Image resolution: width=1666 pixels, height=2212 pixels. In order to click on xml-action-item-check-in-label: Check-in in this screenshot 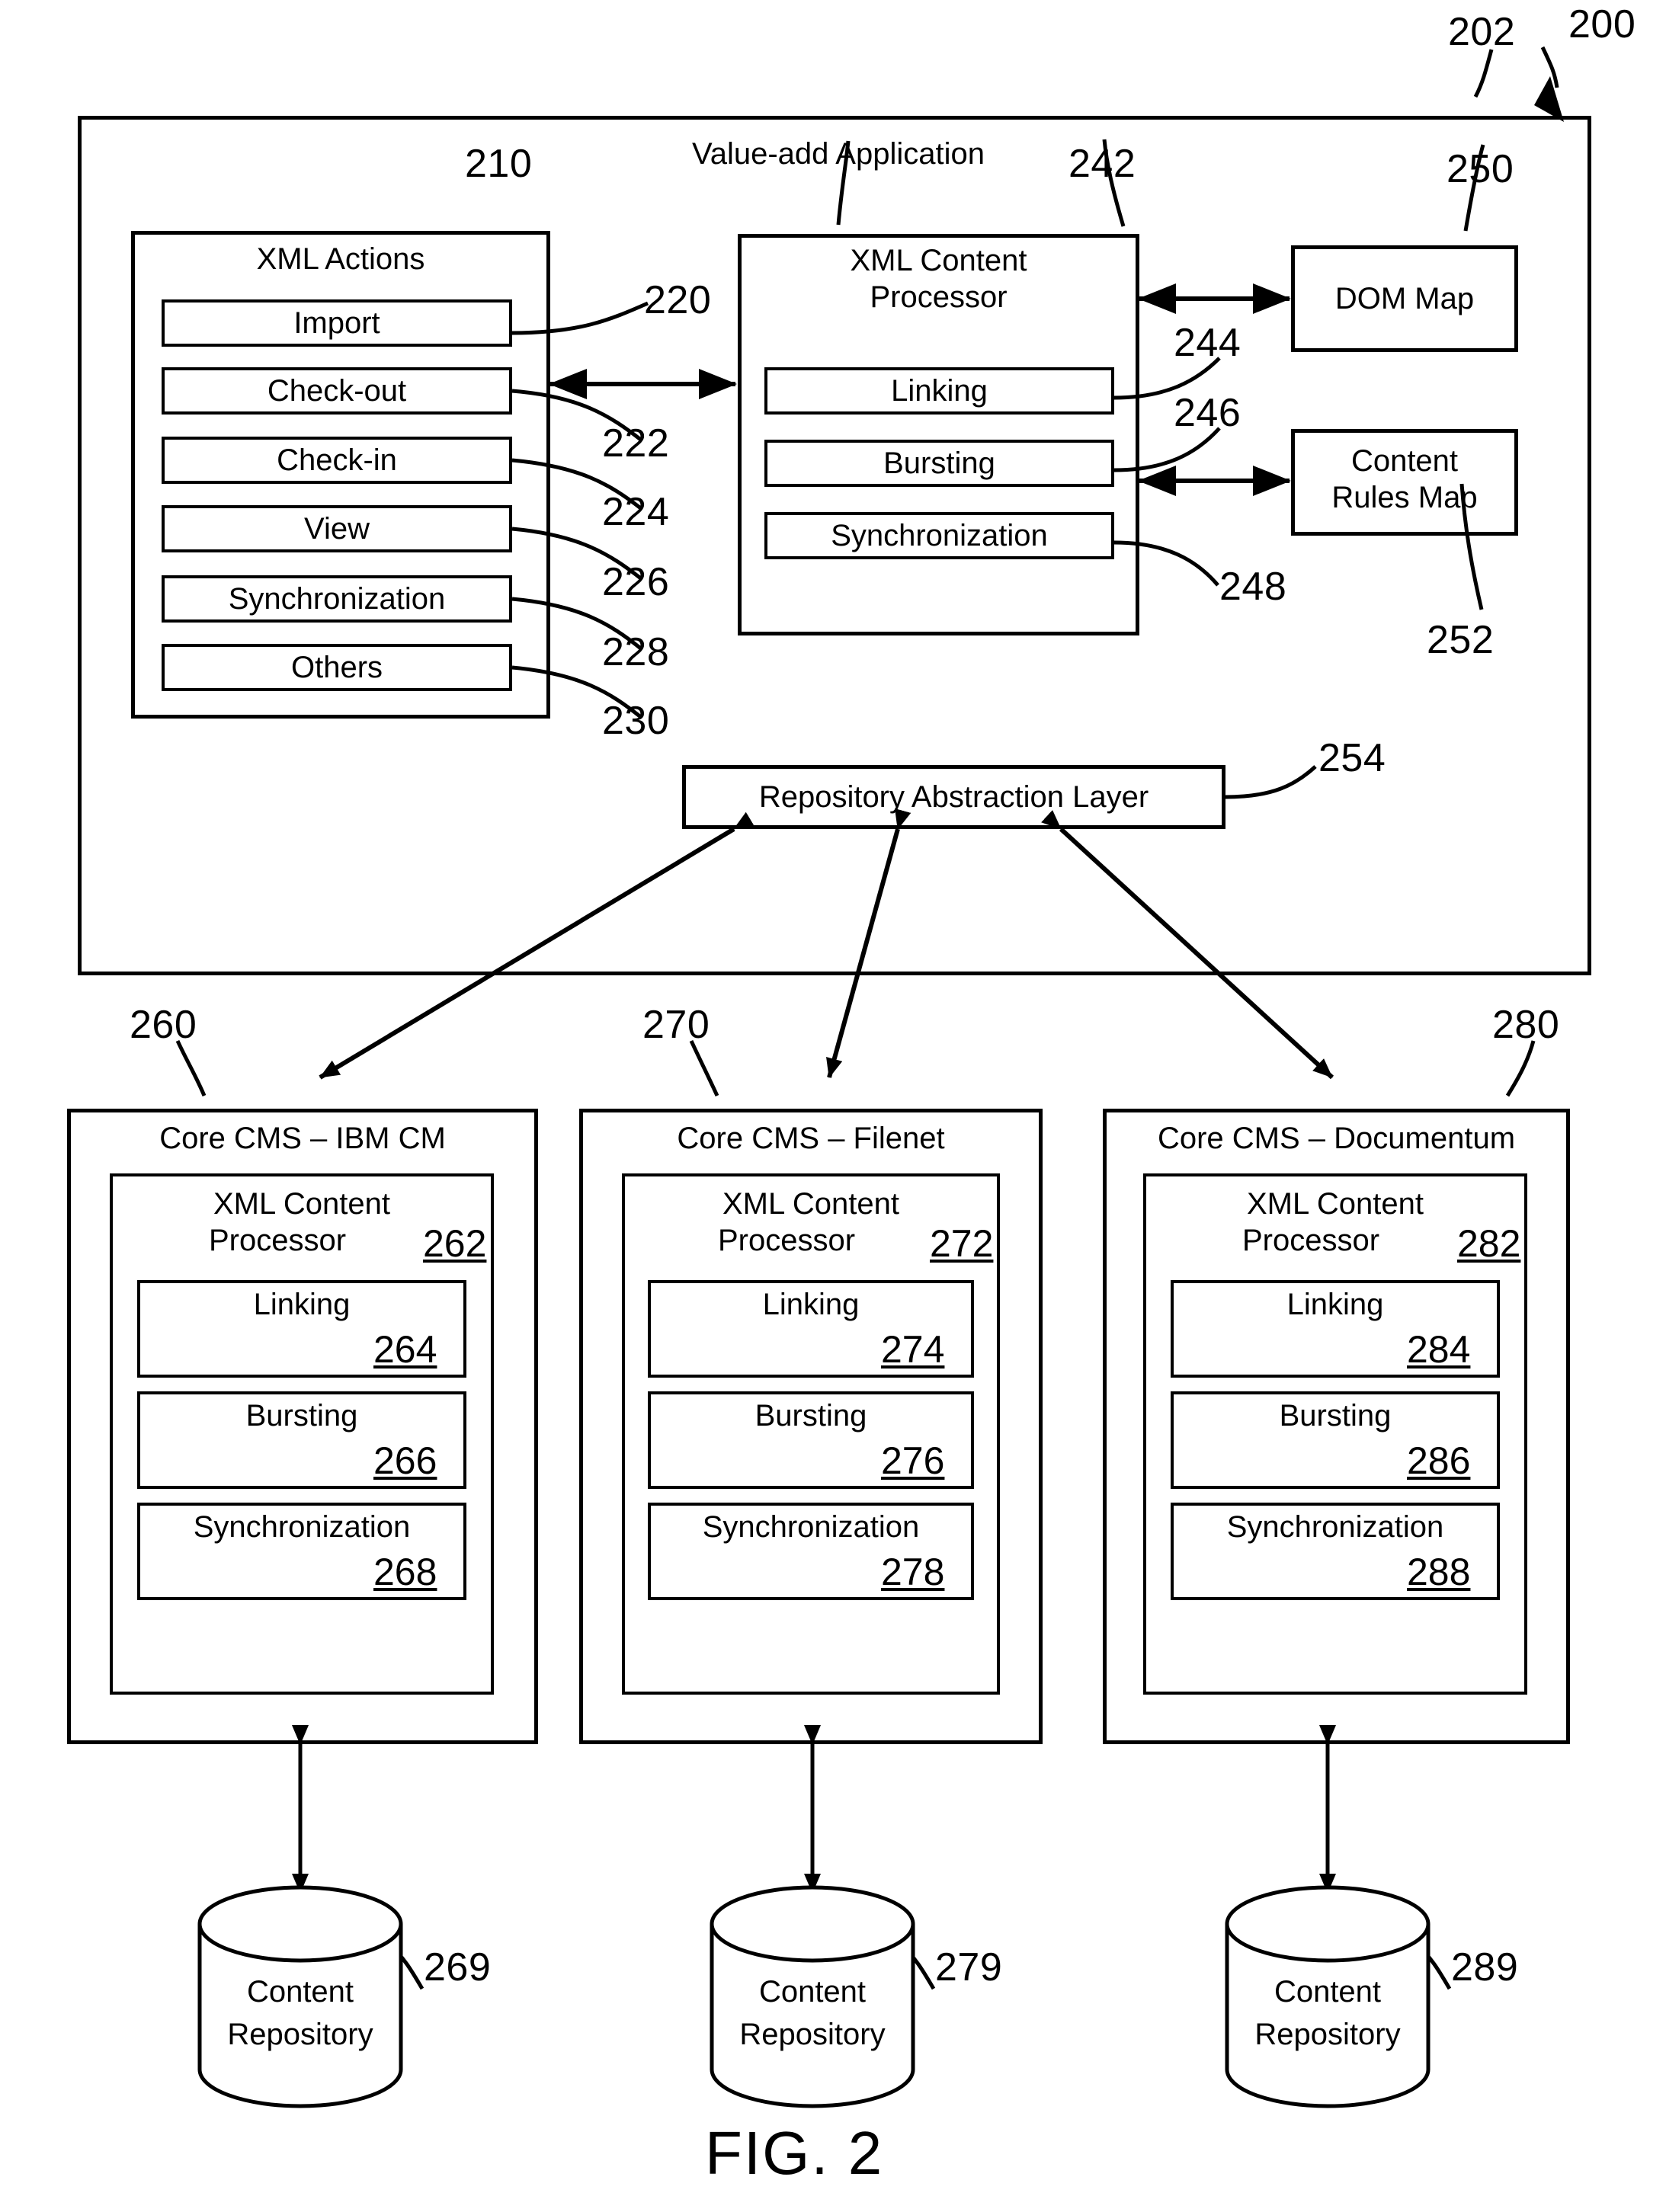, I will do `click(337, 460)`.